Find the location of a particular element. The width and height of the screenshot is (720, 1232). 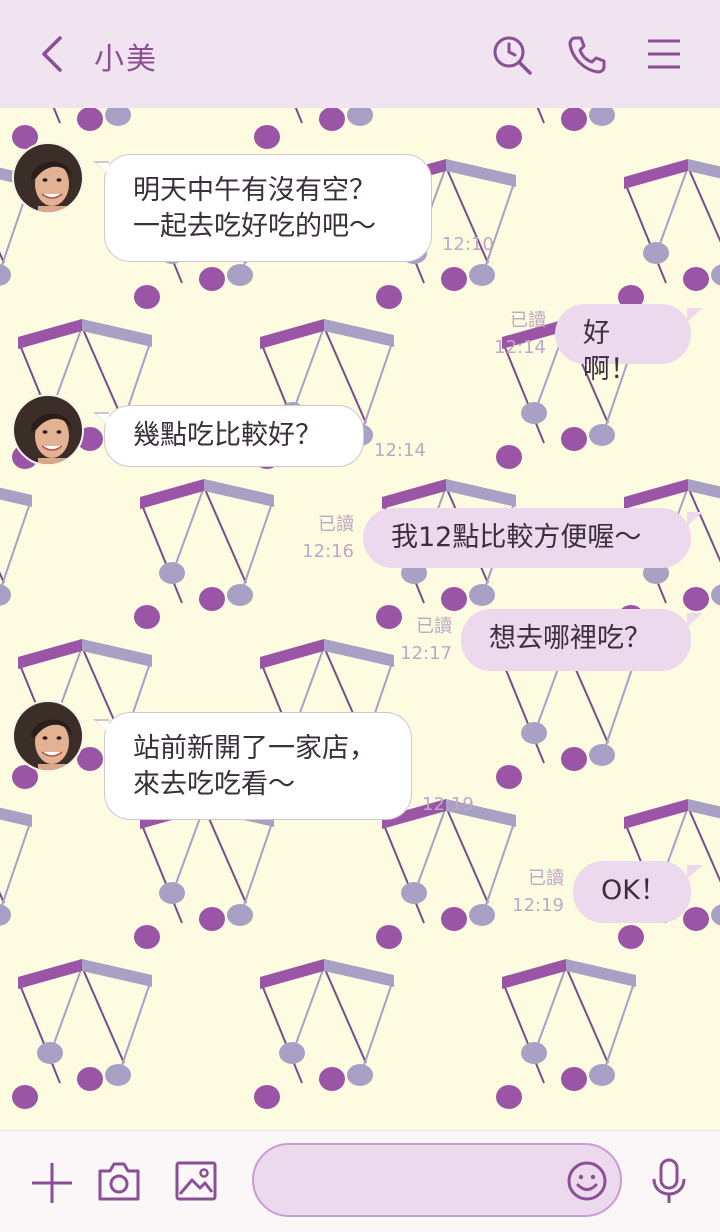

camera-icon is located at coordinates (119, 1181).